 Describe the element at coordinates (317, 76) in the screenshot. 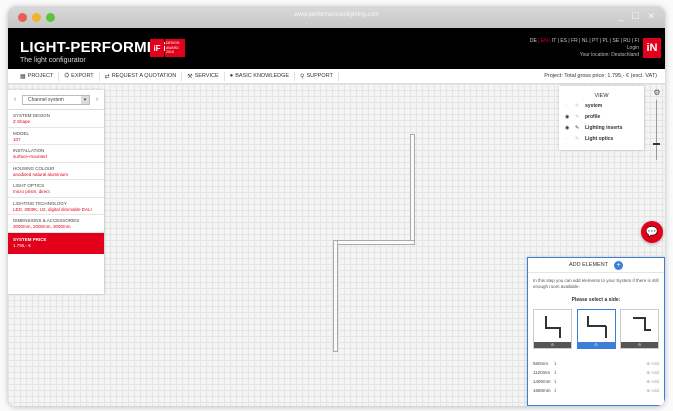

I see `menu-support: ⚲ SUPPORT` at that location.